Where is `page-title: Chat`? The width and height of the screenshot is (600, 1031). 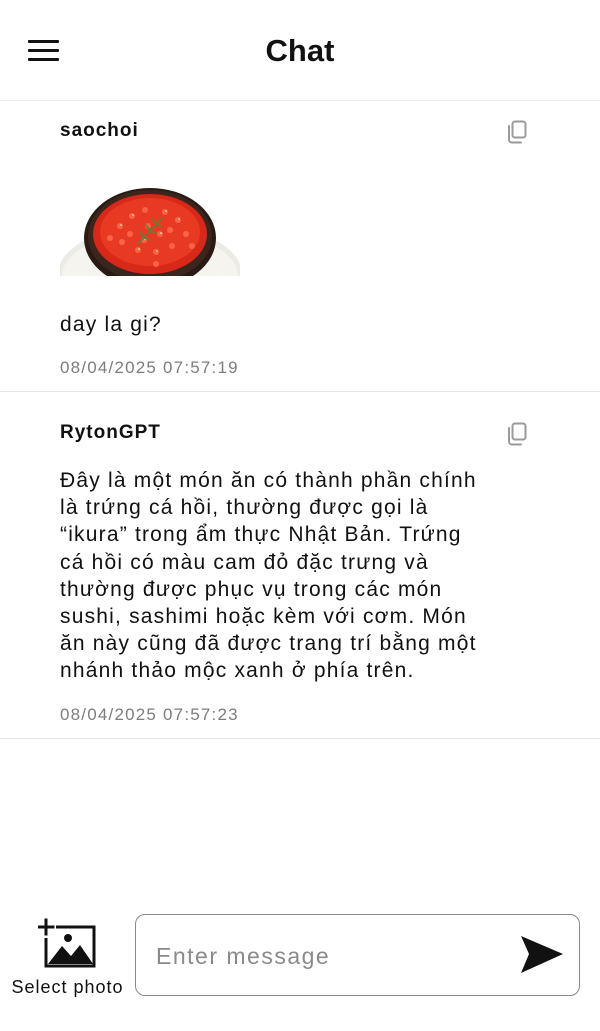 page-title: Chat is located at coordinates (300, 50).